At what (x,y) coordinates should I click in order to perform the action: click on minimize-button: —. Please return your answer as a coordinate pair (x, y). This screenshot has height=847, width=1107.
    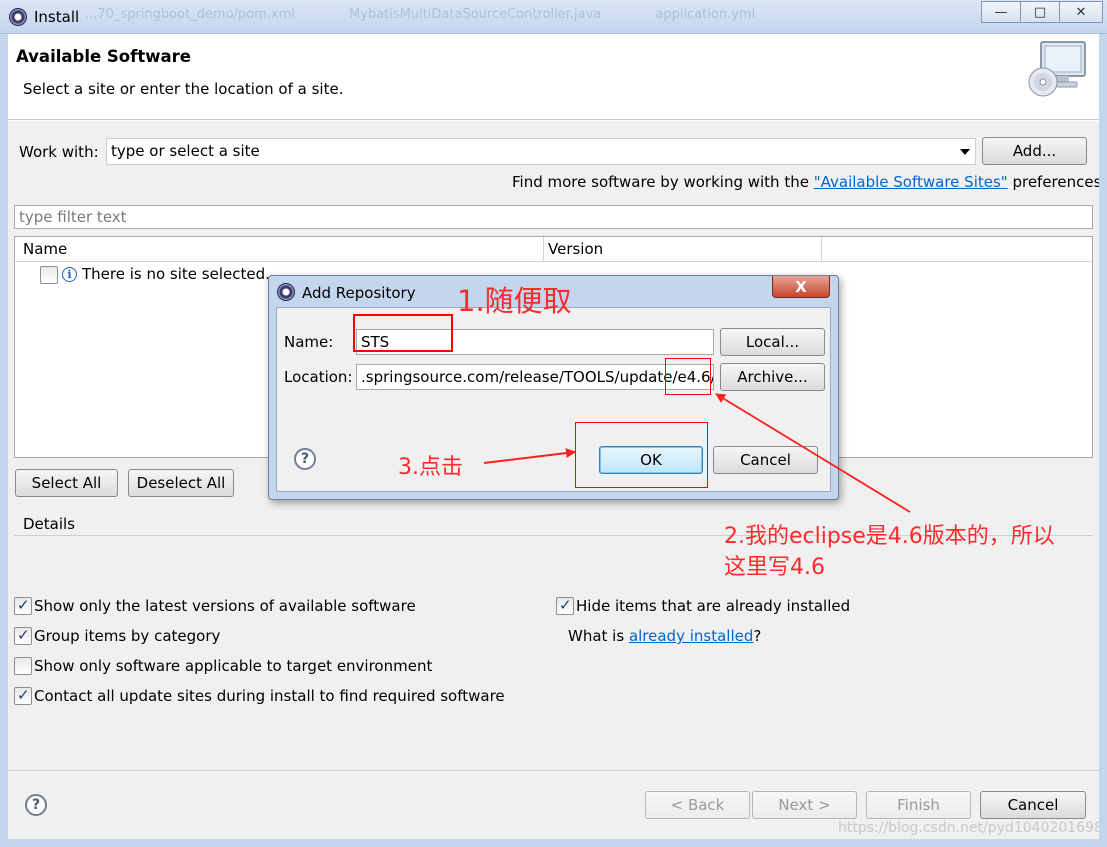
    Looking at the image, I should click on (1001, 12).